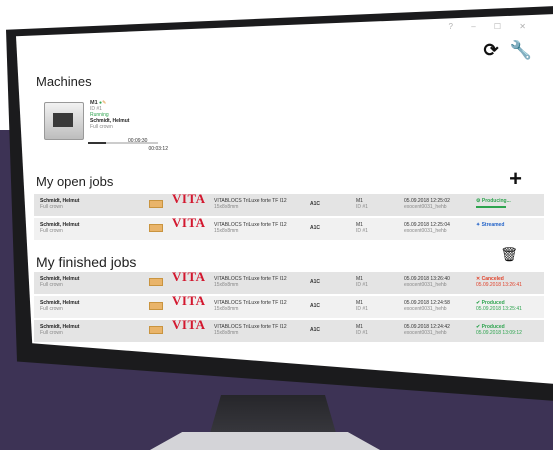 This screenshot has height=450, width=553. I want to click on machines-heading: Machines, so click(64, 81).